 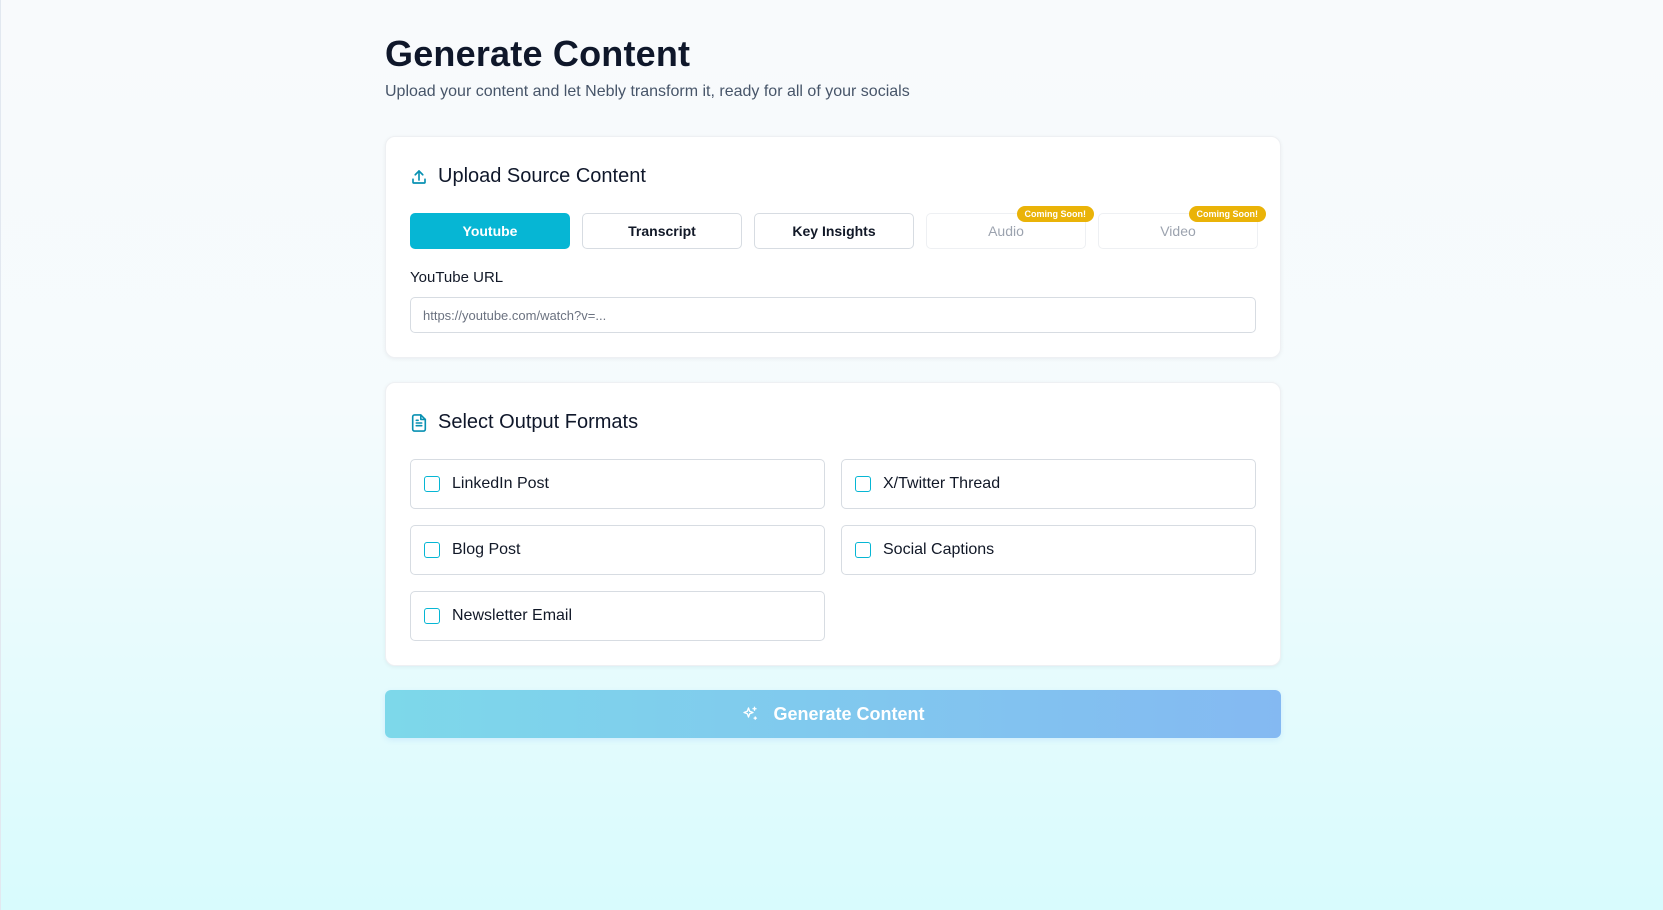 I want to click on blog-post-label: Blog Post, so click(x=486, y=549).